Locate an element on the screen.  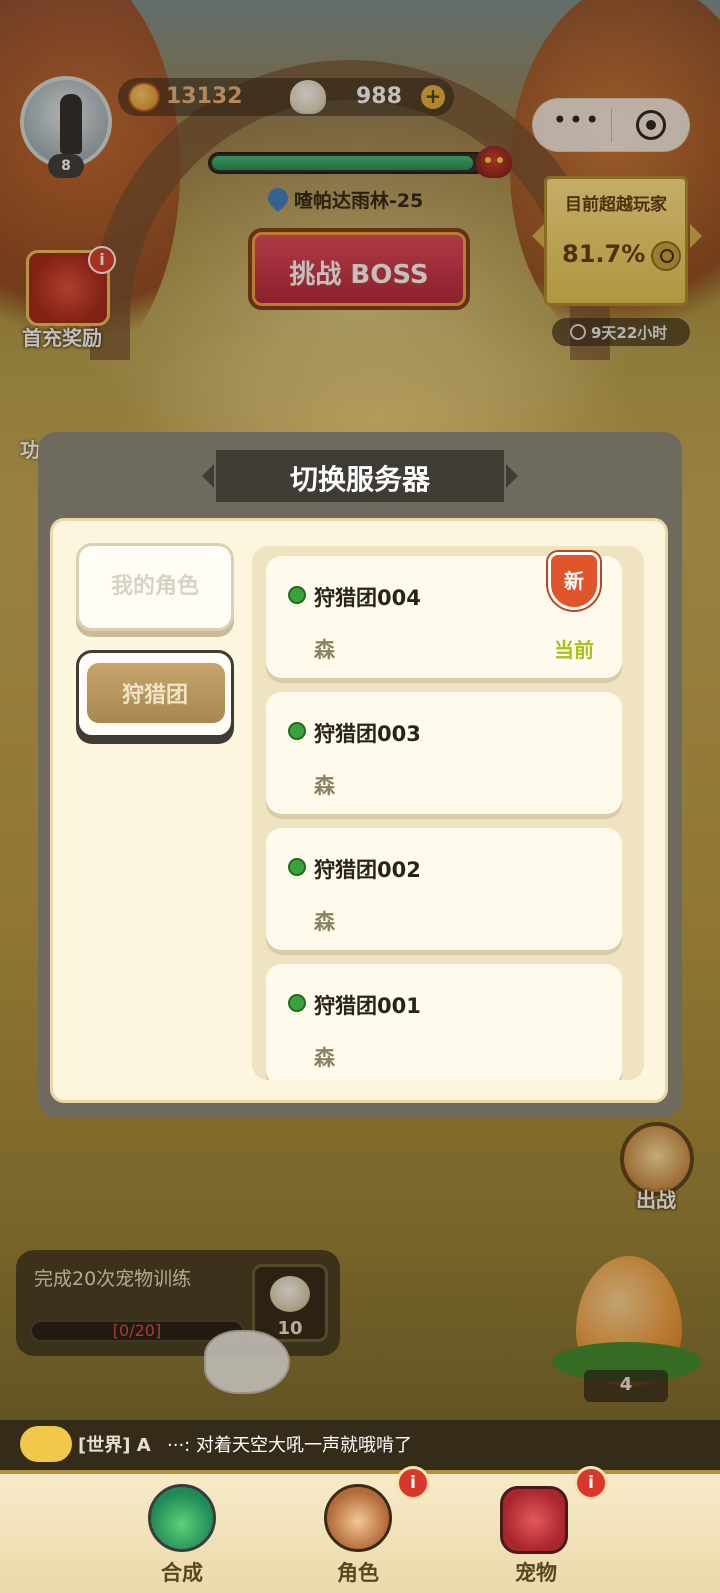
server-card: 狩猎团004 森 新 当前 is located at coordinates (444, 615).